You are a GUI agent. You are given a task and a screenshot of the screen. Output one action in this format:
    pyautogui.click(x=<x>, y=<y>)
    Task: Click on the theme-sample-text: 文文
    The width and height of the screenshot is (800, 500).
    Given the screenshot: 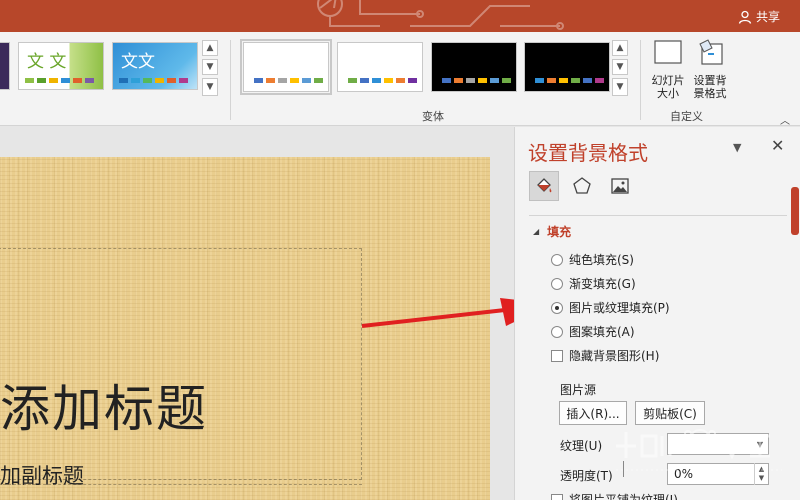 What is the action you would take?
    pyautogui.click(x=138, y=62)
    